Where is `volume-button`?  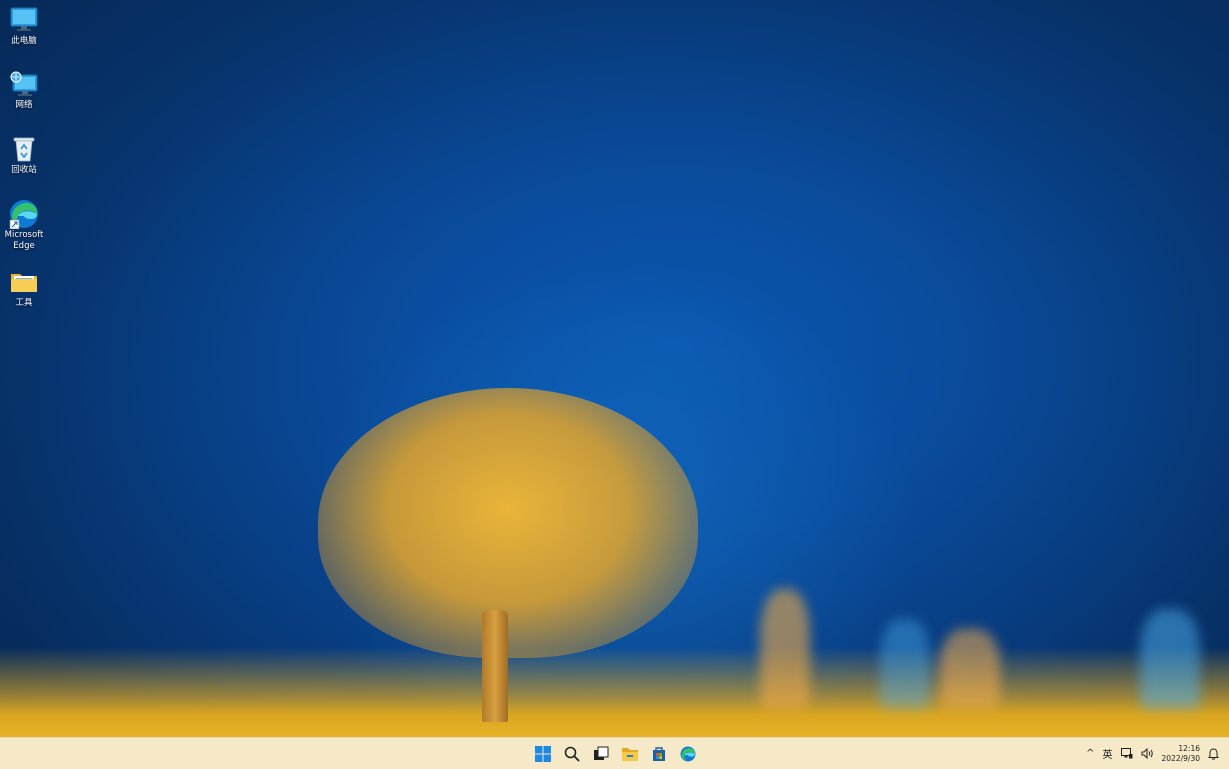
volume-button is located at coordinates (1147, 753).